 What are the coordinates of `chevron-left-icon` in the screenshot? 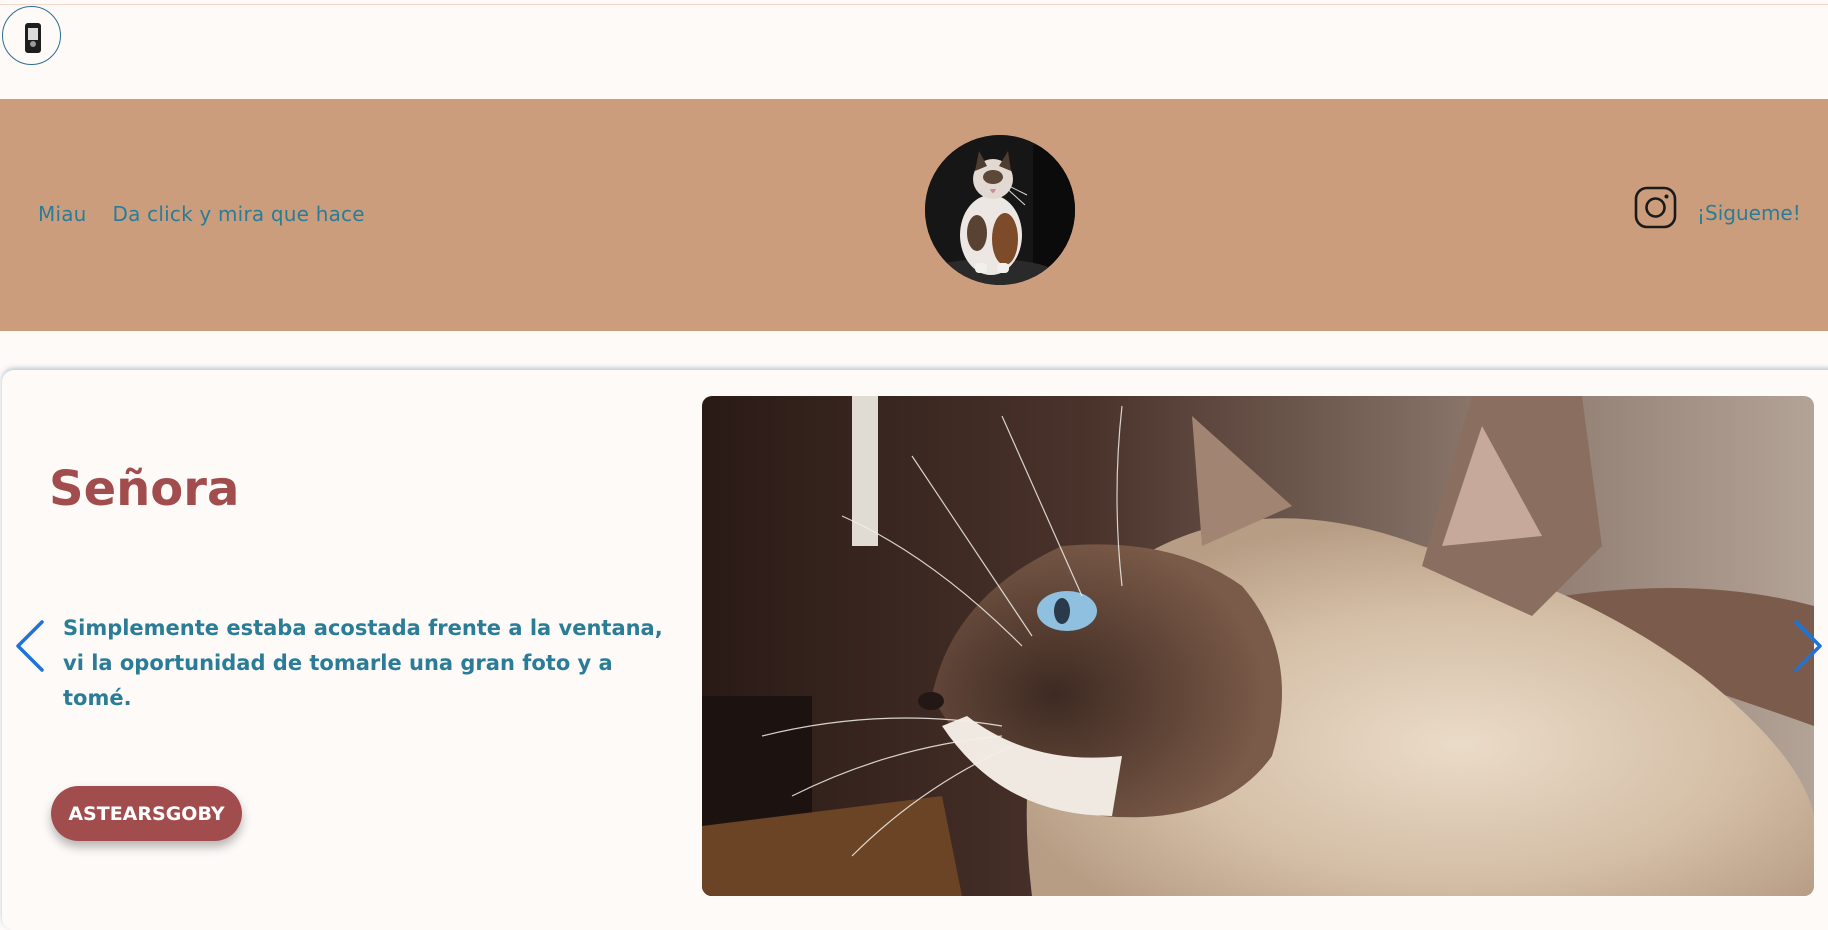 It's located at (30, 646).